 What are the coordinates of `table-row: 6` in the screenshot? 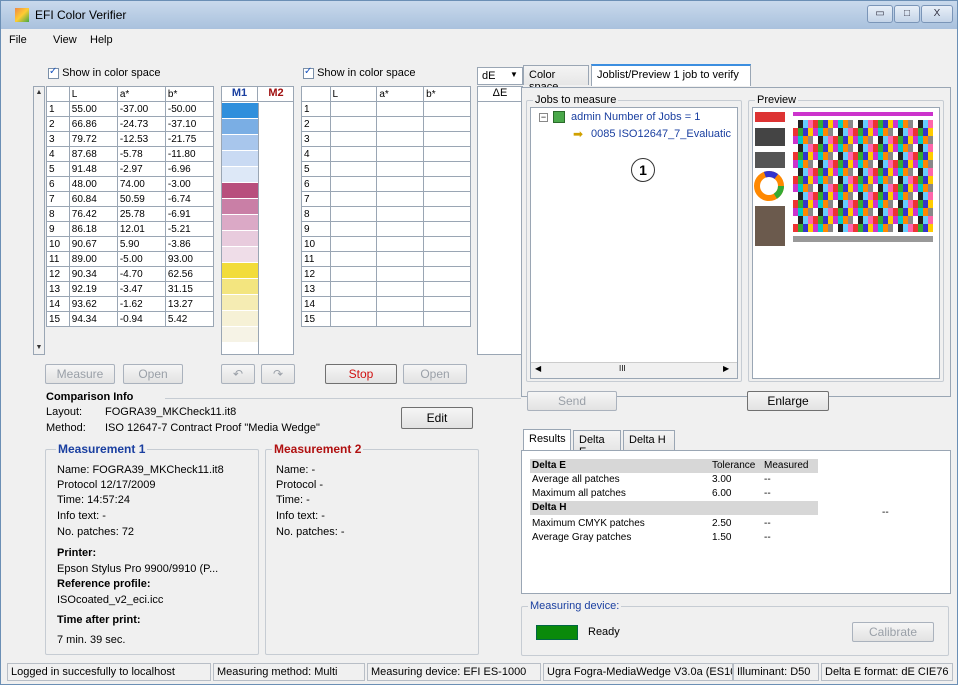 It's located at (386, 184).